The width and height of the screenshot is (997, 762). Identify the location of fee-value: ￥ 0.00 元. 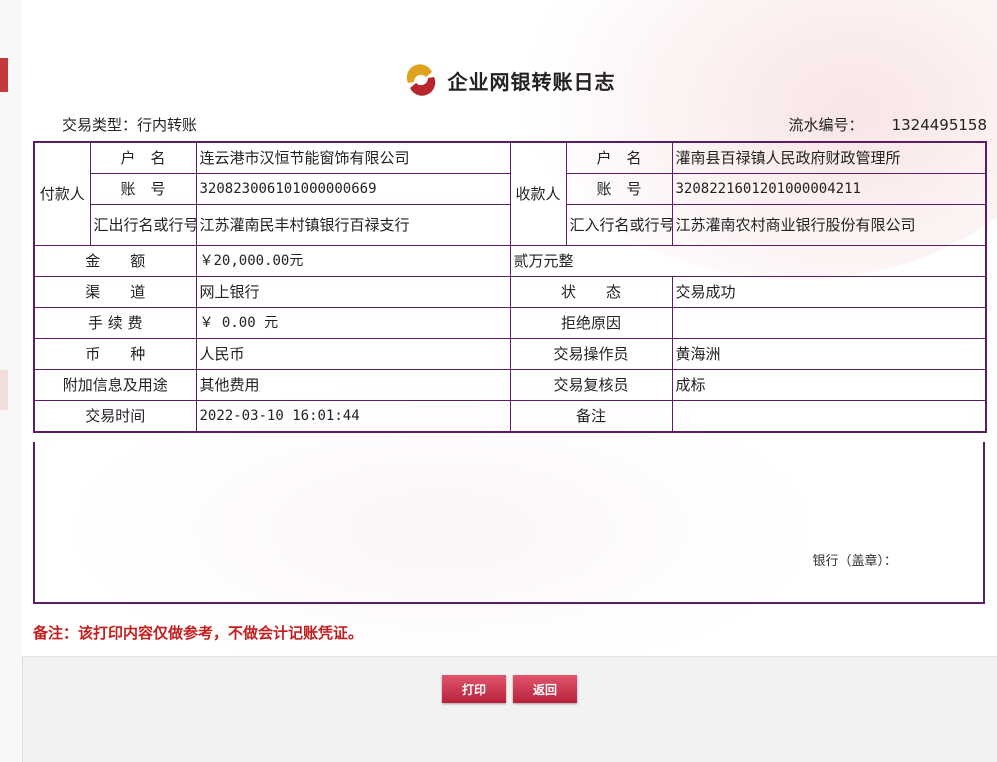
(353, 323).